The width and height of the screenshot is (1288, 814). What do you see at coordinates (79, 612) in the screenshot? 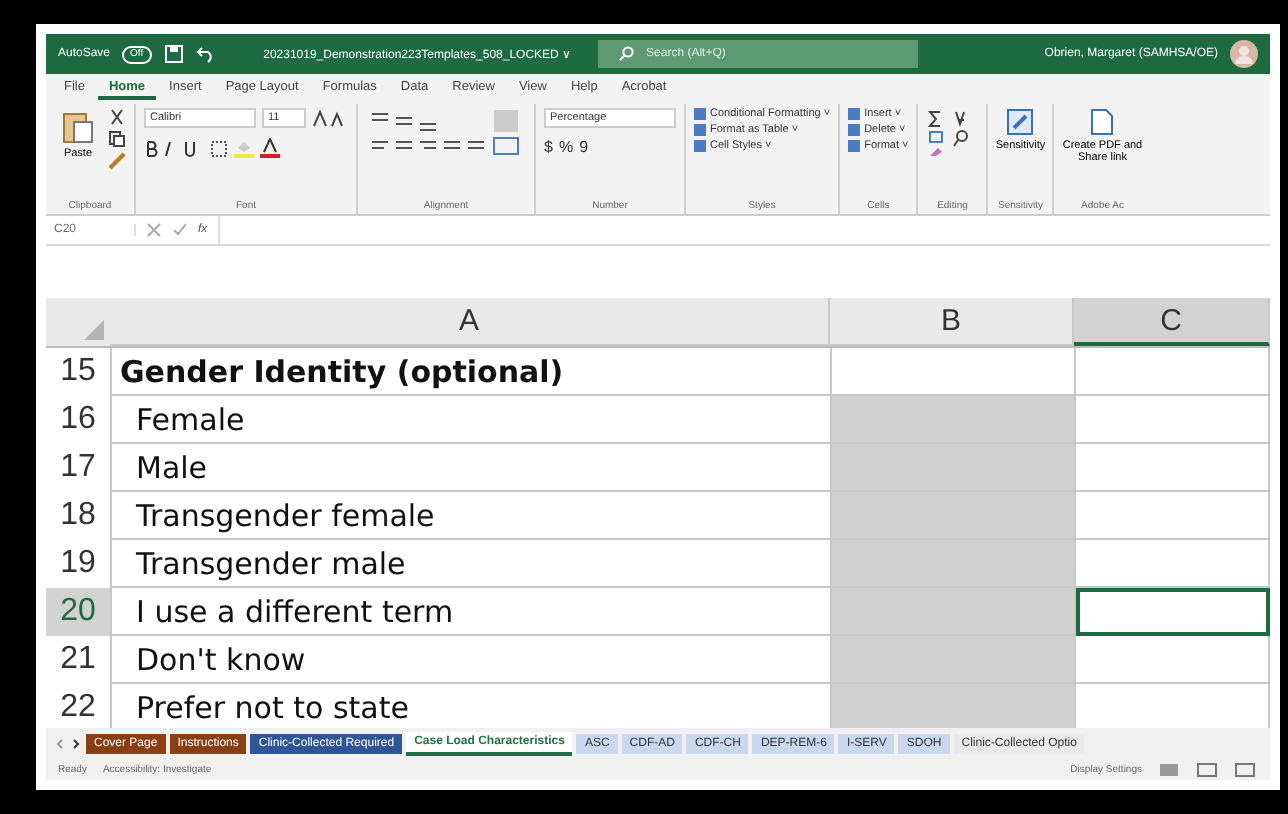
I see `row-header: 20` at bounding box center [79, 612].